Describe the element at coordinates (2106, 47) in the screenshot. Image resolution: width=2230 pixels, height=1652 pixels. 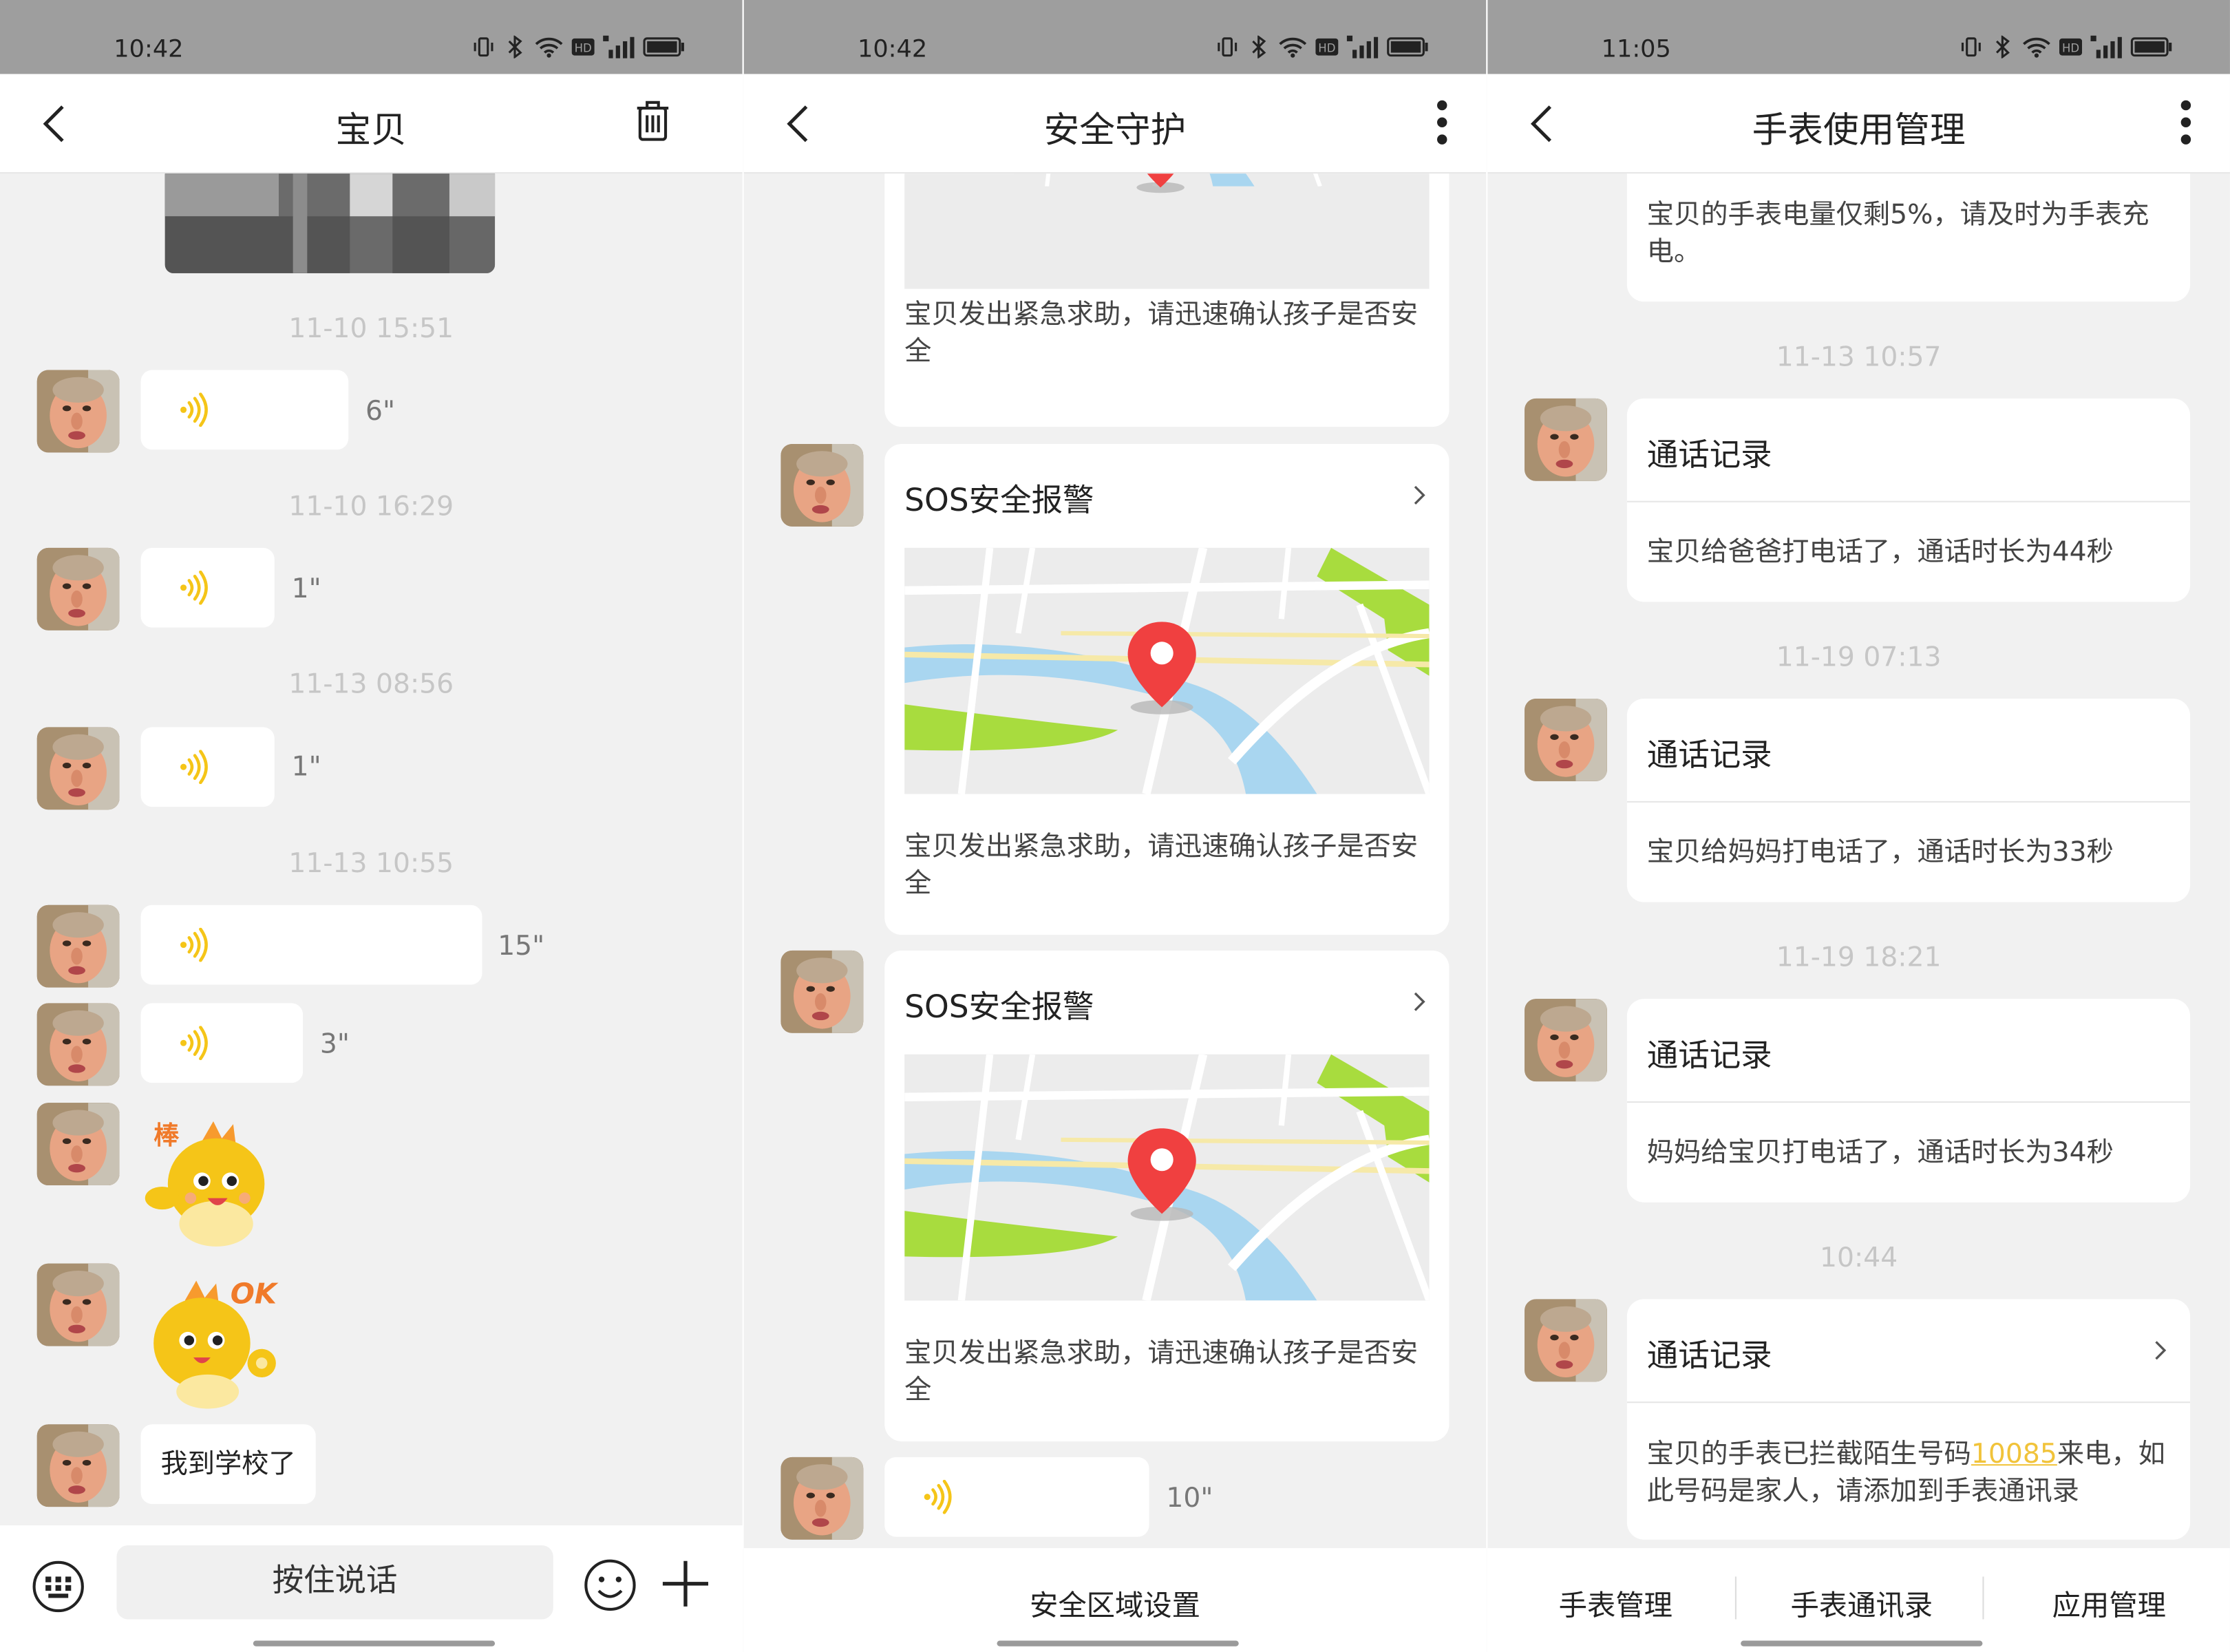
I see `signal-icon` at that location.